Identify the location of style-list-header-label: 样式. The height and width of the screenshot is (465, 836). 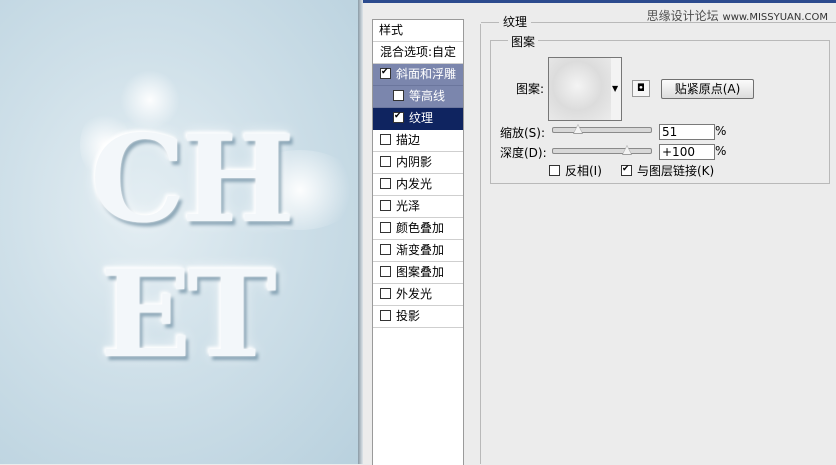
(391, 30).